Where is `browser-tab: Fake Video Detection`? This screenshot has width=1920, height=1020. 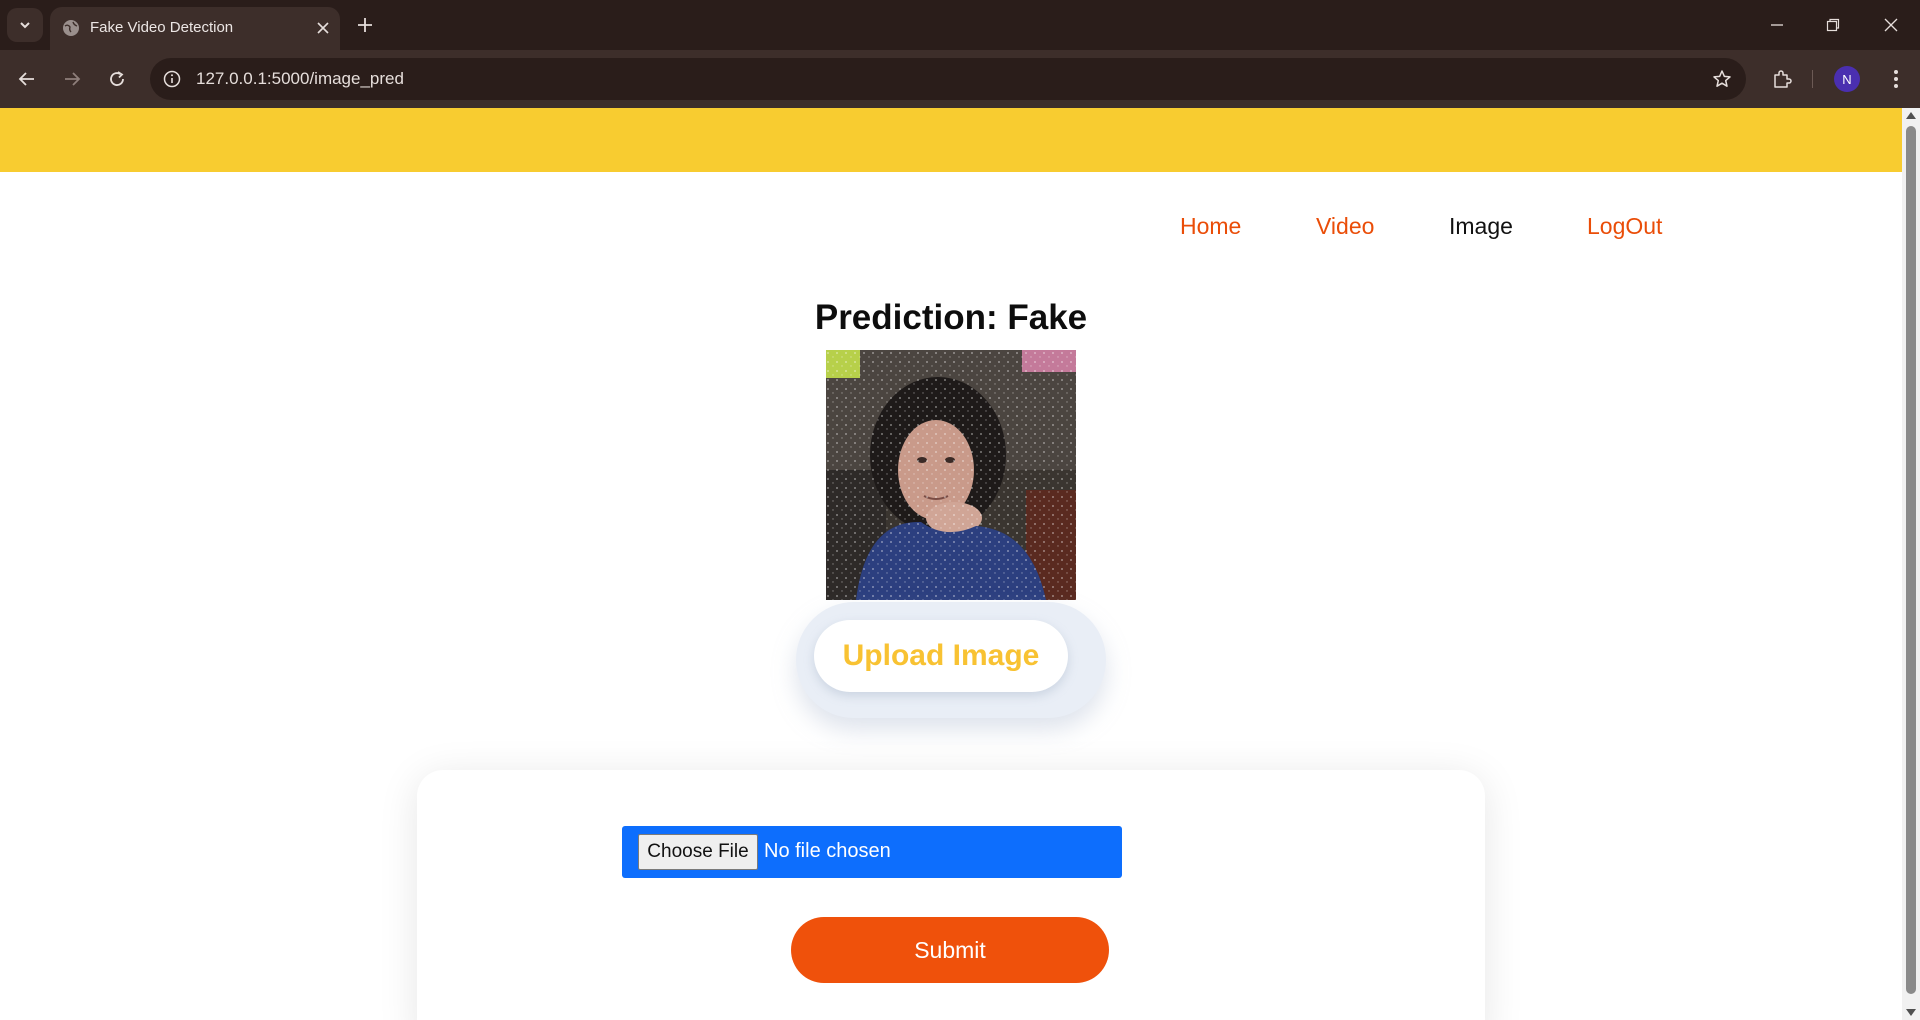 browser-tab: Fake Video Detection is located at coordinates (195, 28).